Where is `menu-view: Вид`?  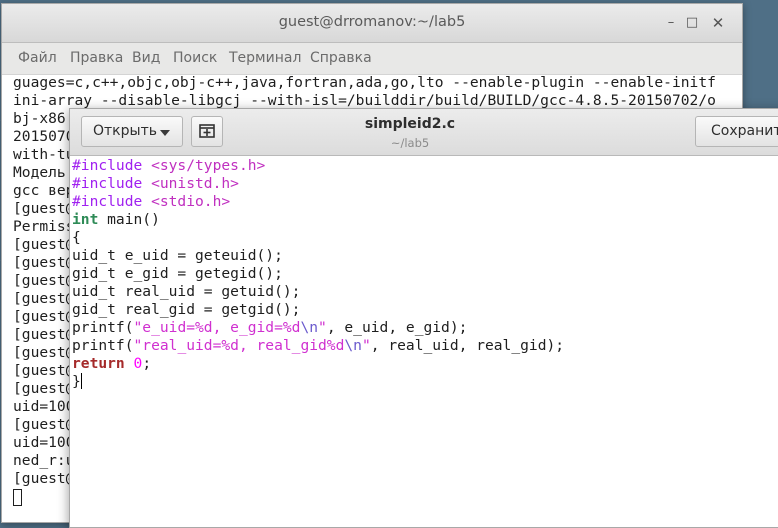 menu-view: Вид is located at coordinates (146, 58).